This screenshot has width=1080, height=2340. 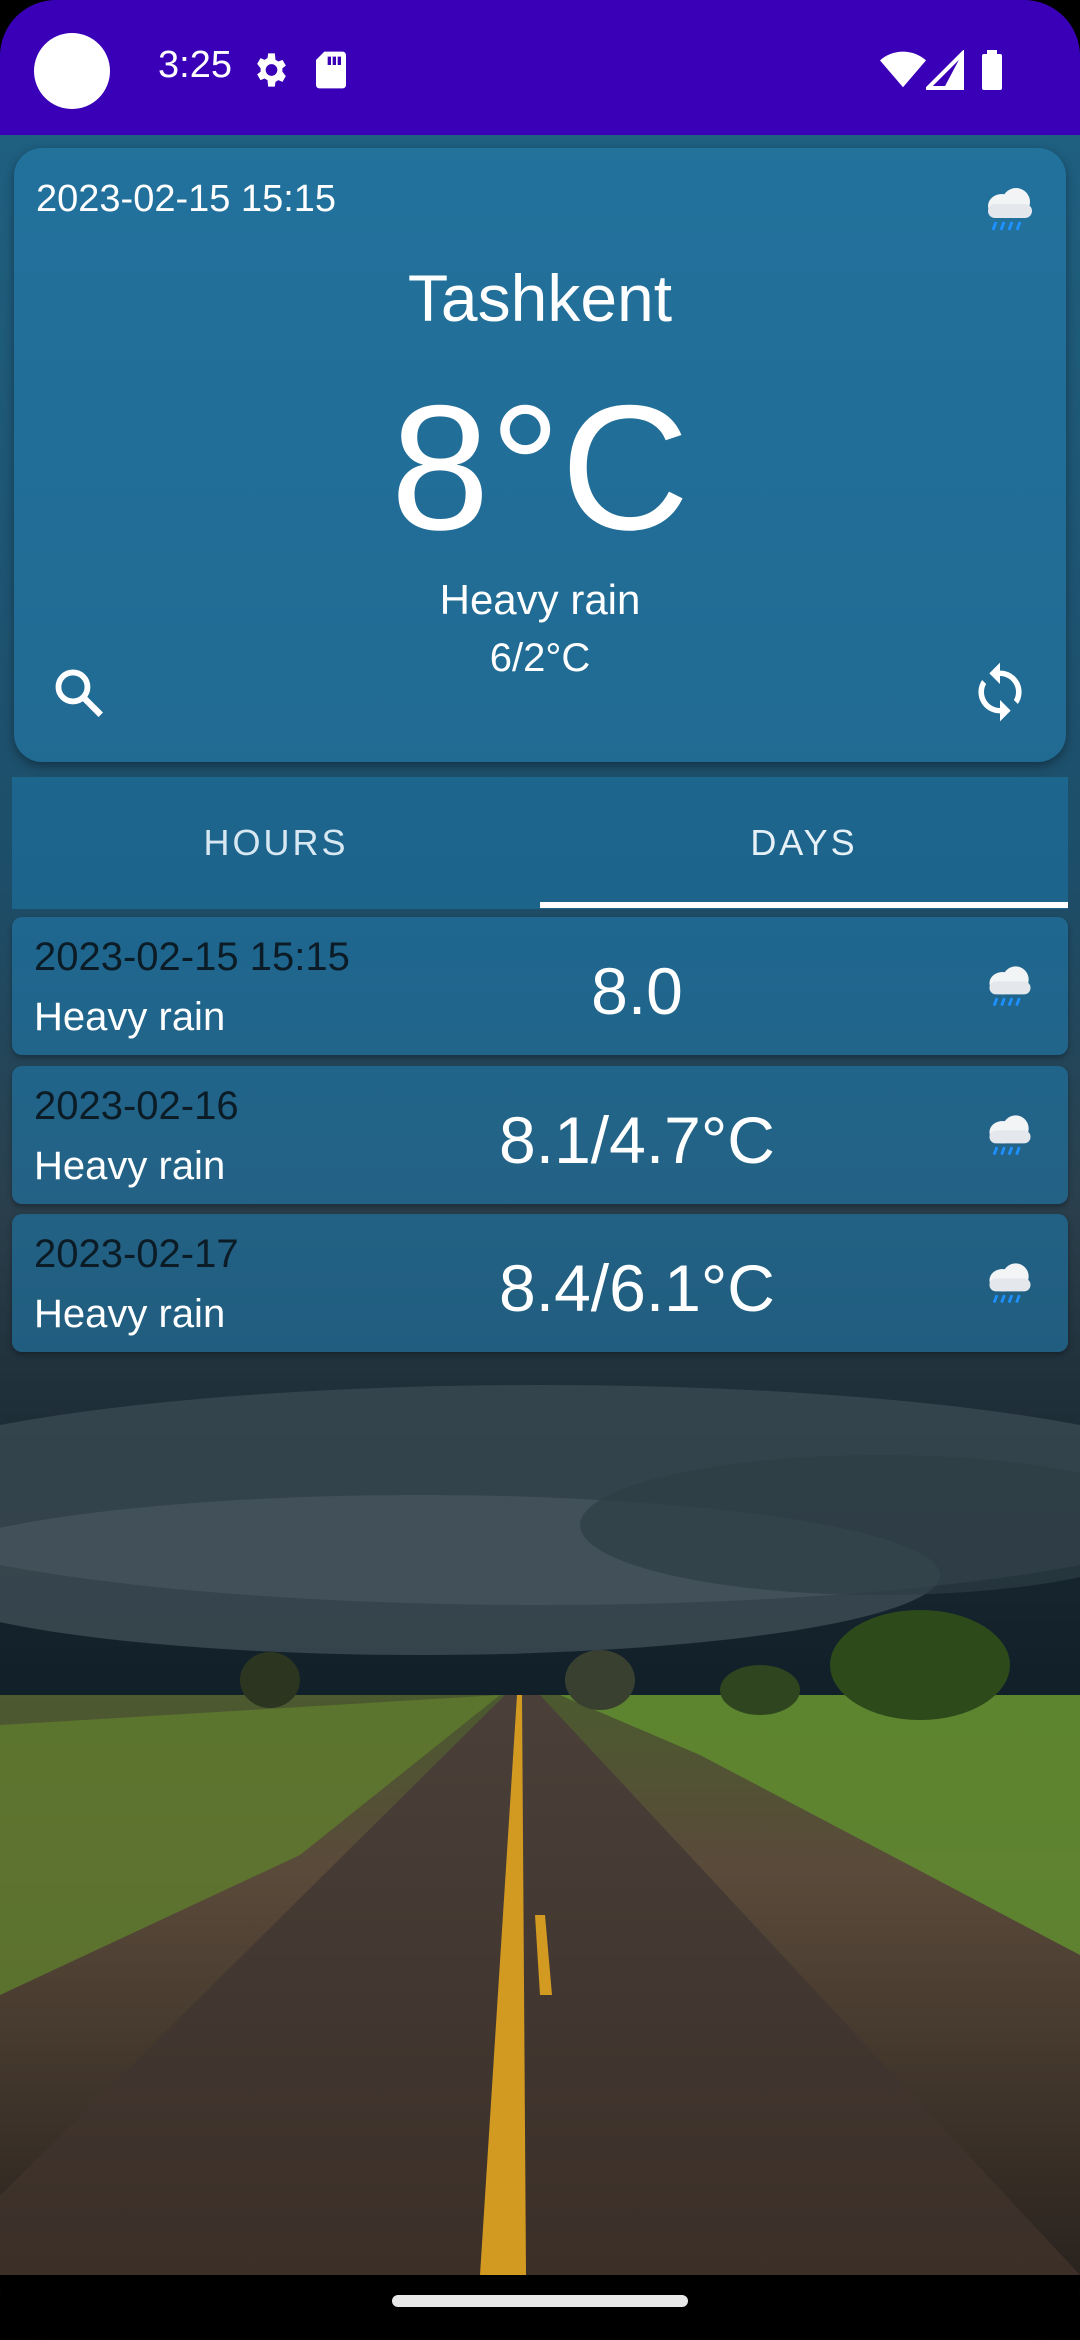 I want to click on status-time: 3:25, so click(x=195, y=65).